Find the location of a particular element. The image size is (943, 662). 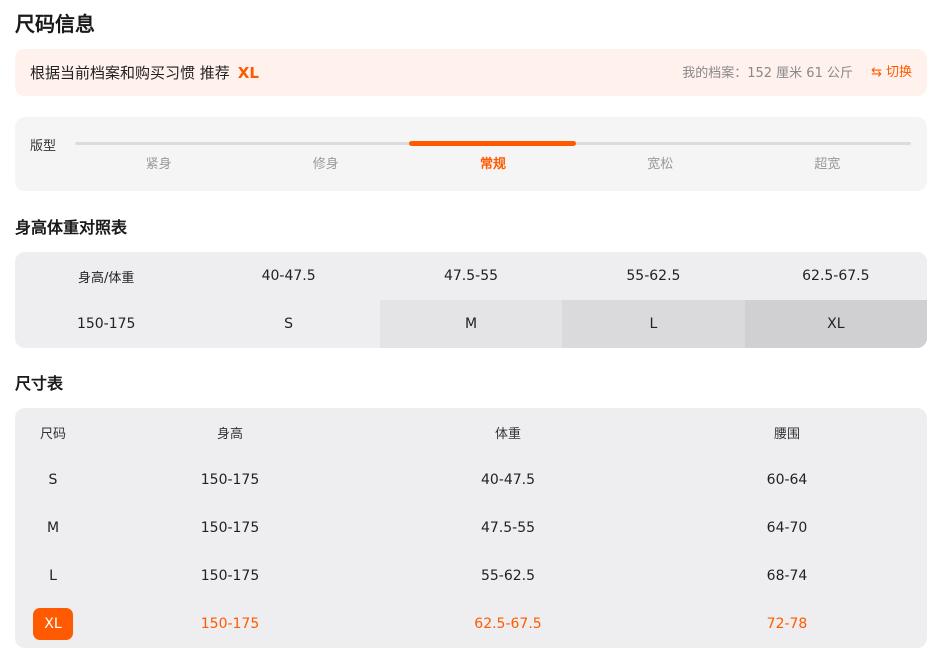

size-table-title: 尺寸表 is located at coordinates (39, 383).